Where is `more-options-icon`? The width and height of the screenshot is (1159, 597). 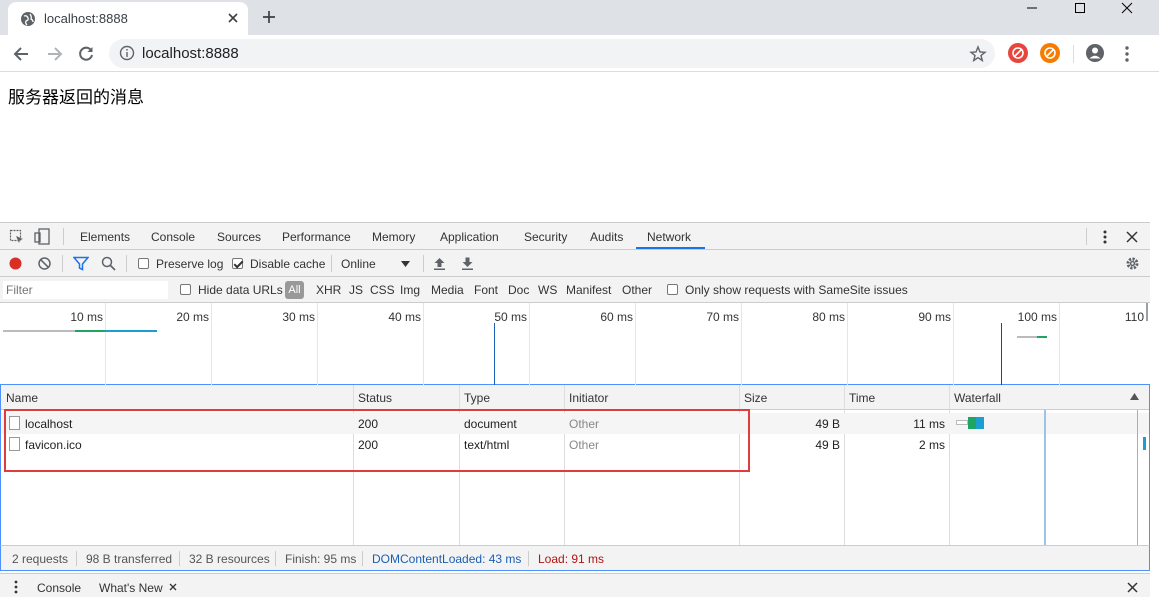
more-options-icon is located at coordinates (1105, 237).